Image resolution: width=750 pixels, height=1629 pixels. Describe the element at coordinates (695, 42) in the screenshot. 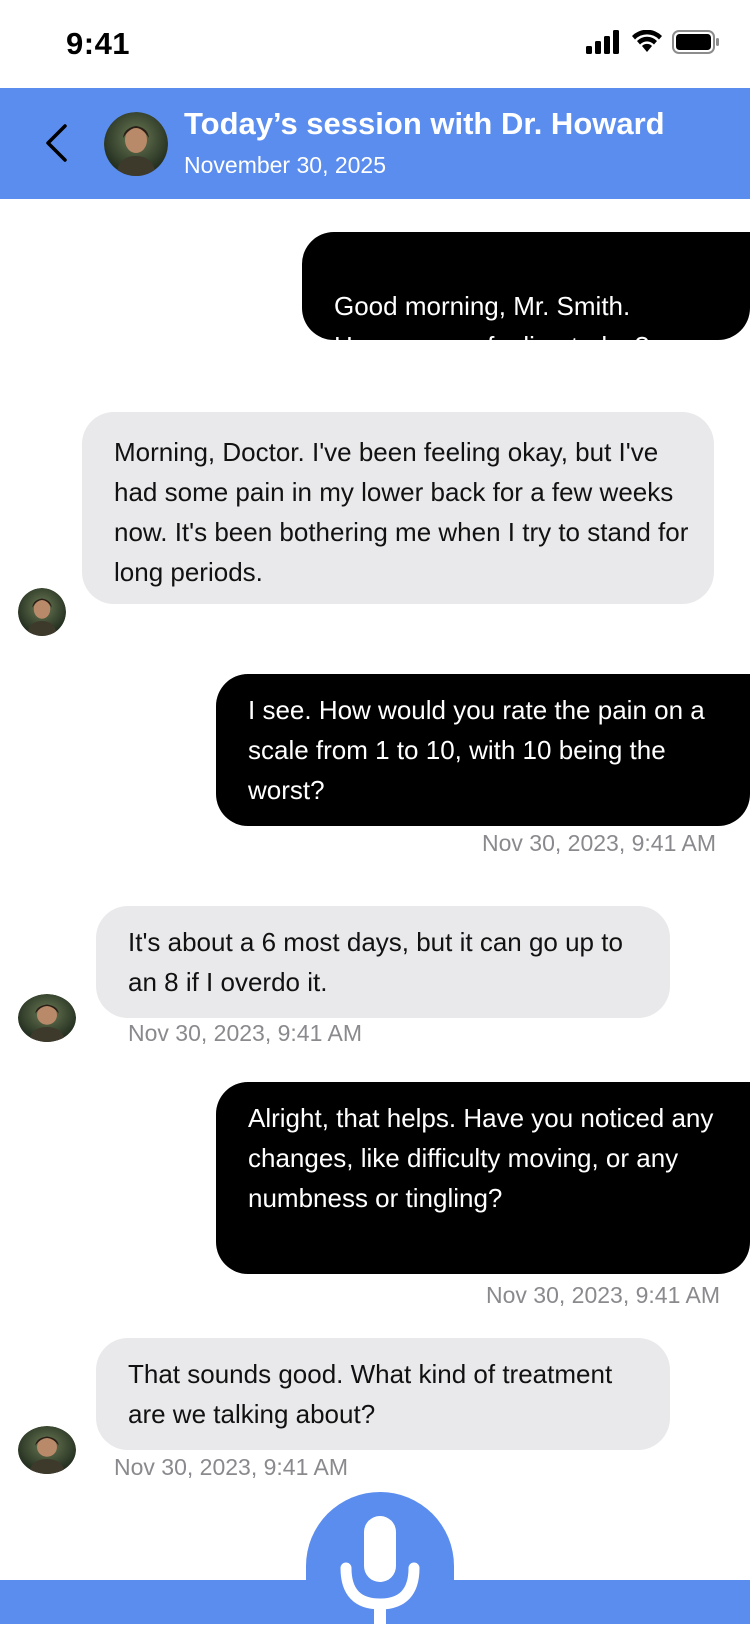

I see `battery-icon` at that location.